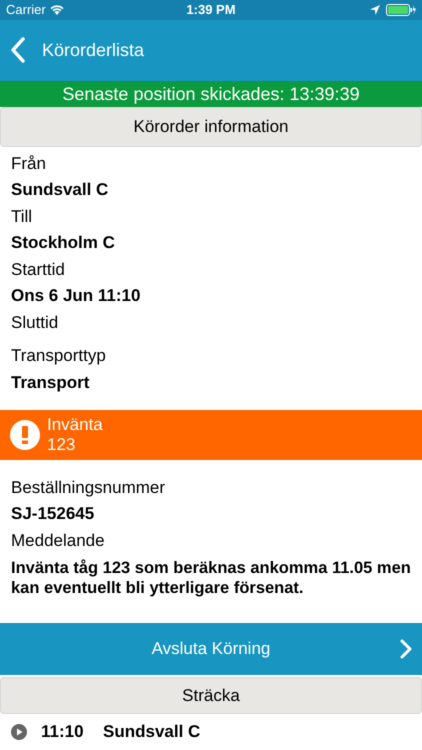  What do you see at coordinates (26, 10) in the screenshot?
I see `carrier-label: Carrier` at bounding box center [26, 10].